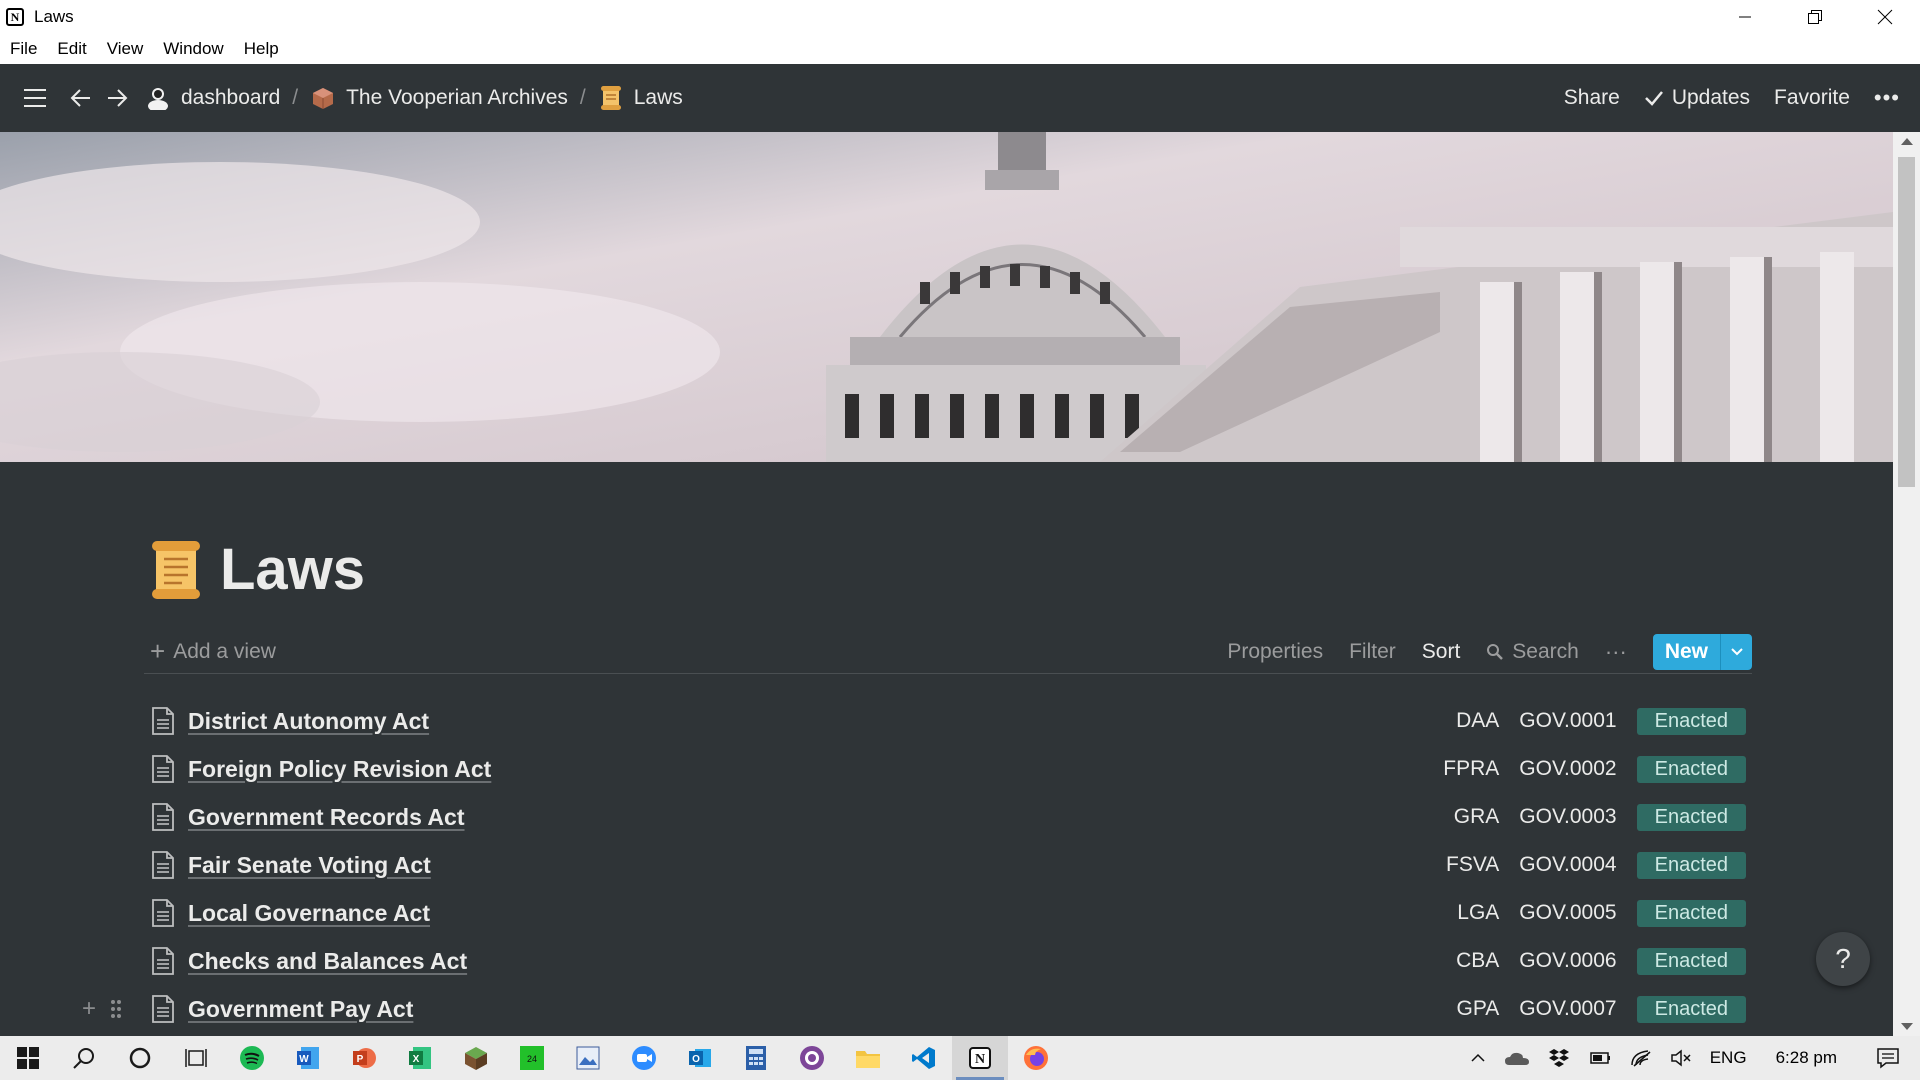 This screenshot has width=1920, height=1080. What do you see at coordinates (1681, 1058) in the screenshot?
I see `volume-muted-icon` at bounding box center [1681, 1058].